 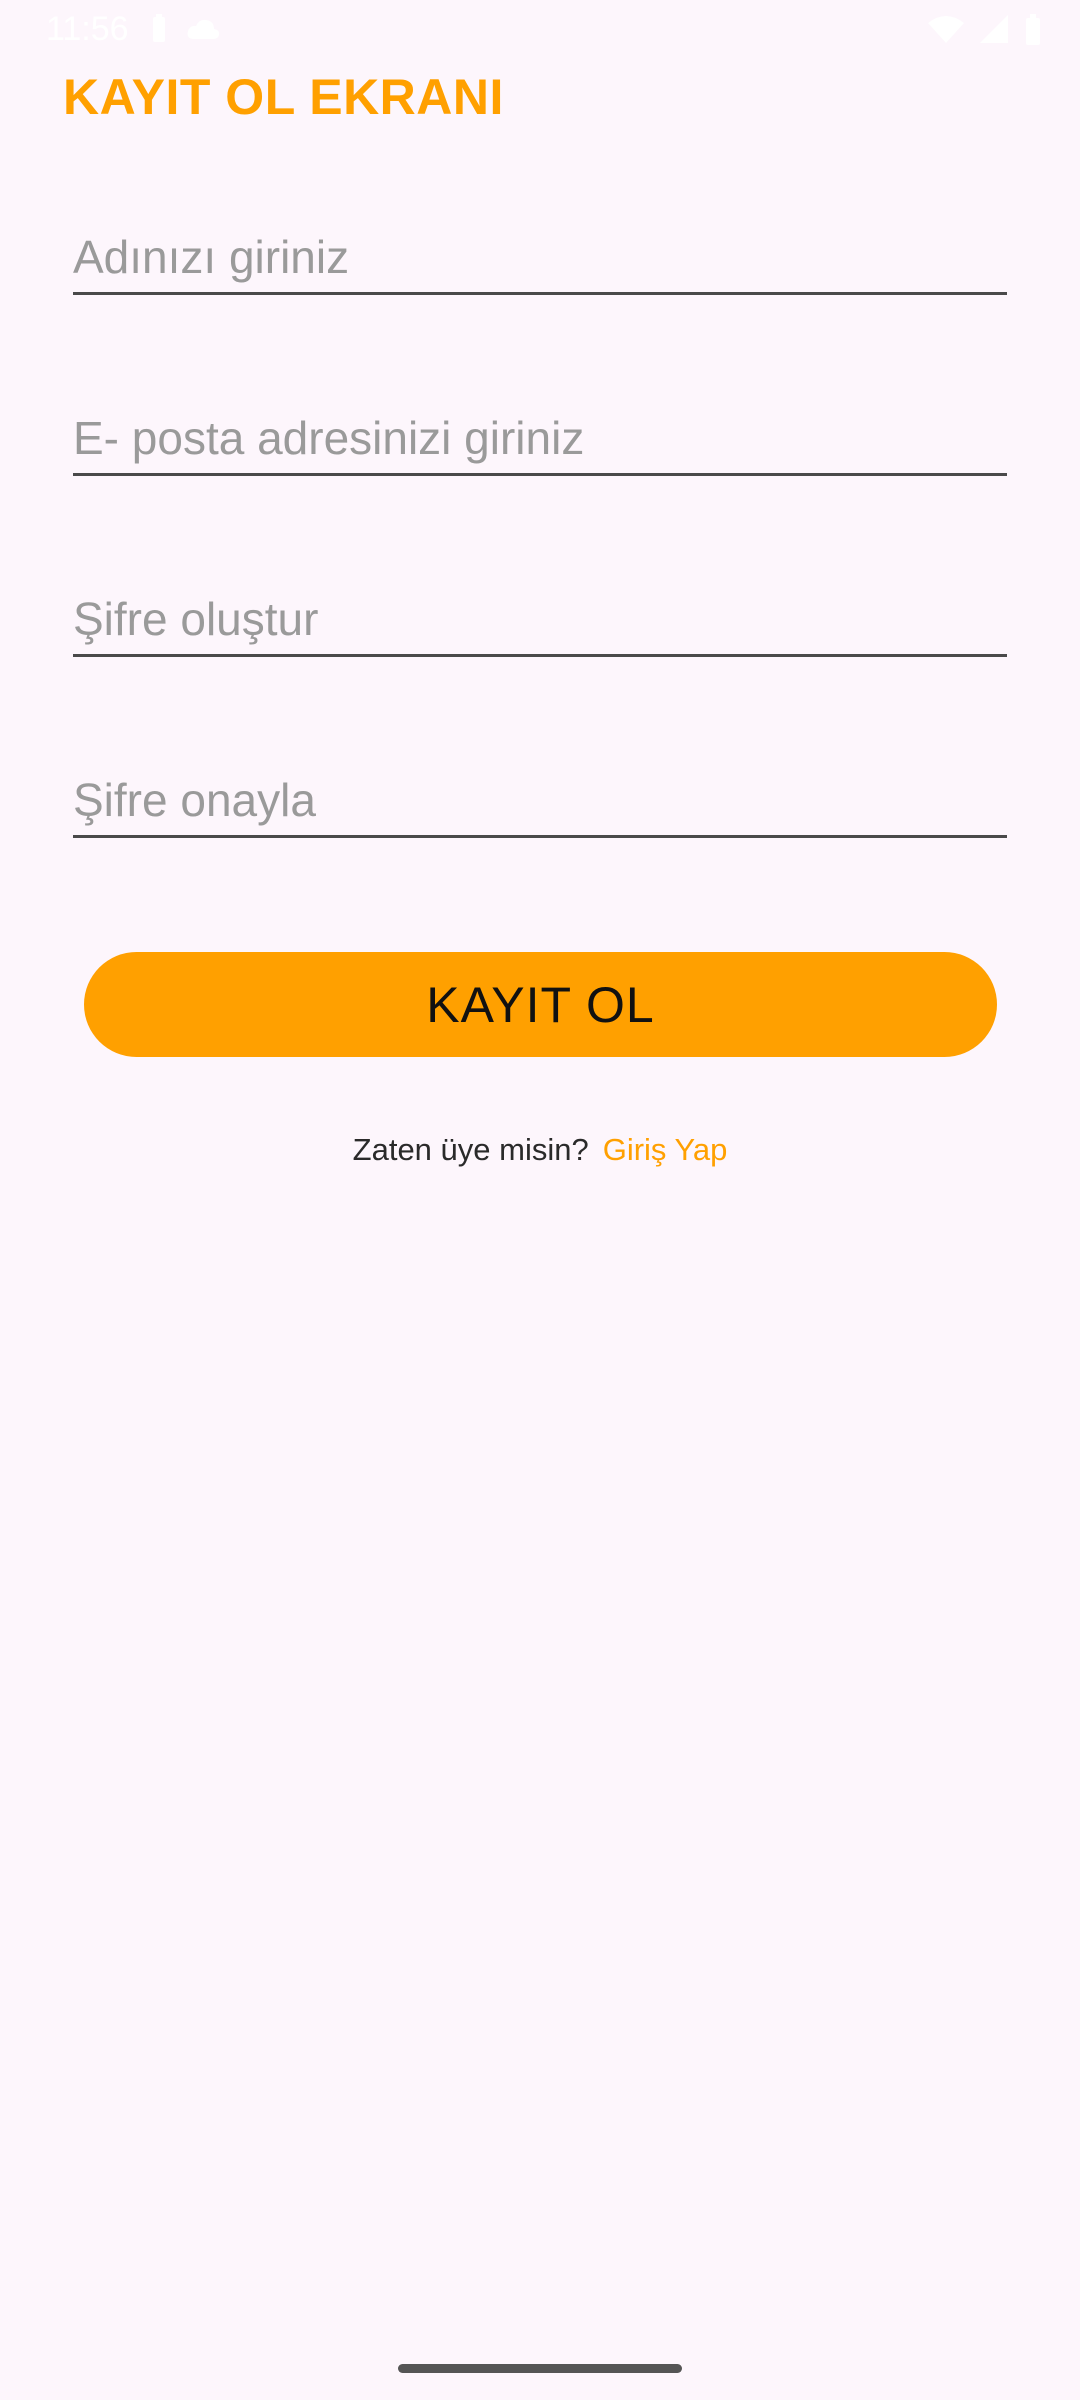 I want to click on battery-saver-icon, so click(x=159, y=31).